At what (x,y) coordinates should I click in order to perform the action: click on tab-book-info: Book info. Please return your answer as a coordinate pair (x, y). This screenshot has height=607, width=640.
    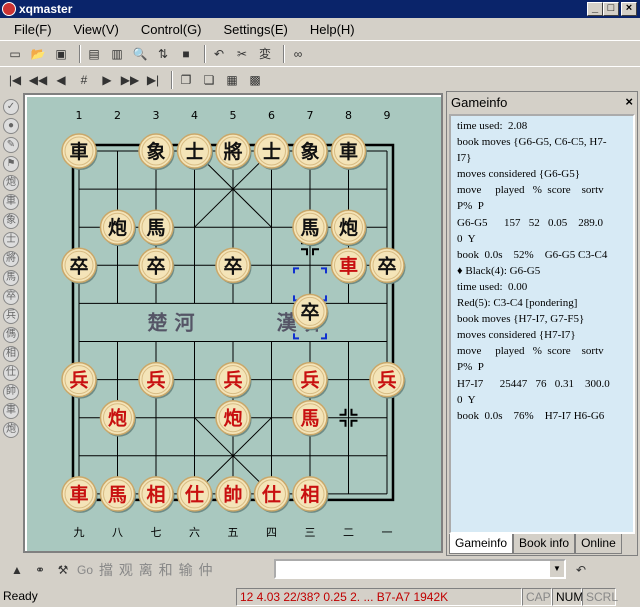
    Looking at the image, I should click on (544, 544).